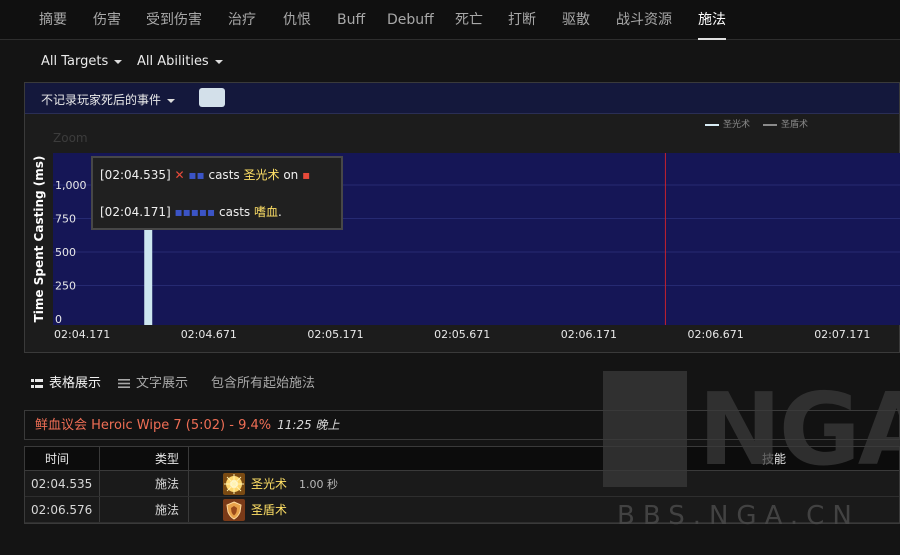  What do you see at coordinates (75, 61) in the screenshot?
I see `targets-label: All Targets` at bounding box center [75, 61].